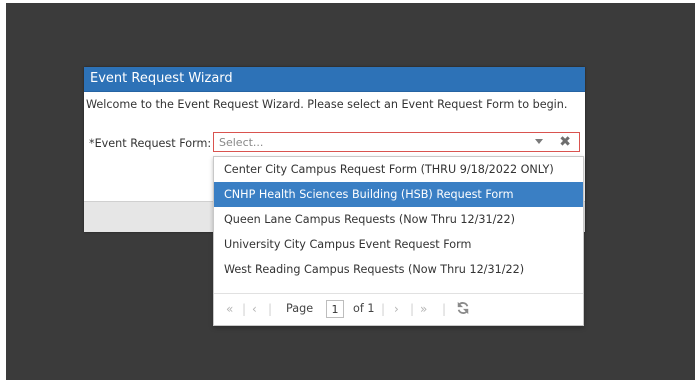  What do you see at coordinates (229, 309) in the screenshot?
I see `first-page-icon: «` at bounding box center [229, 309].